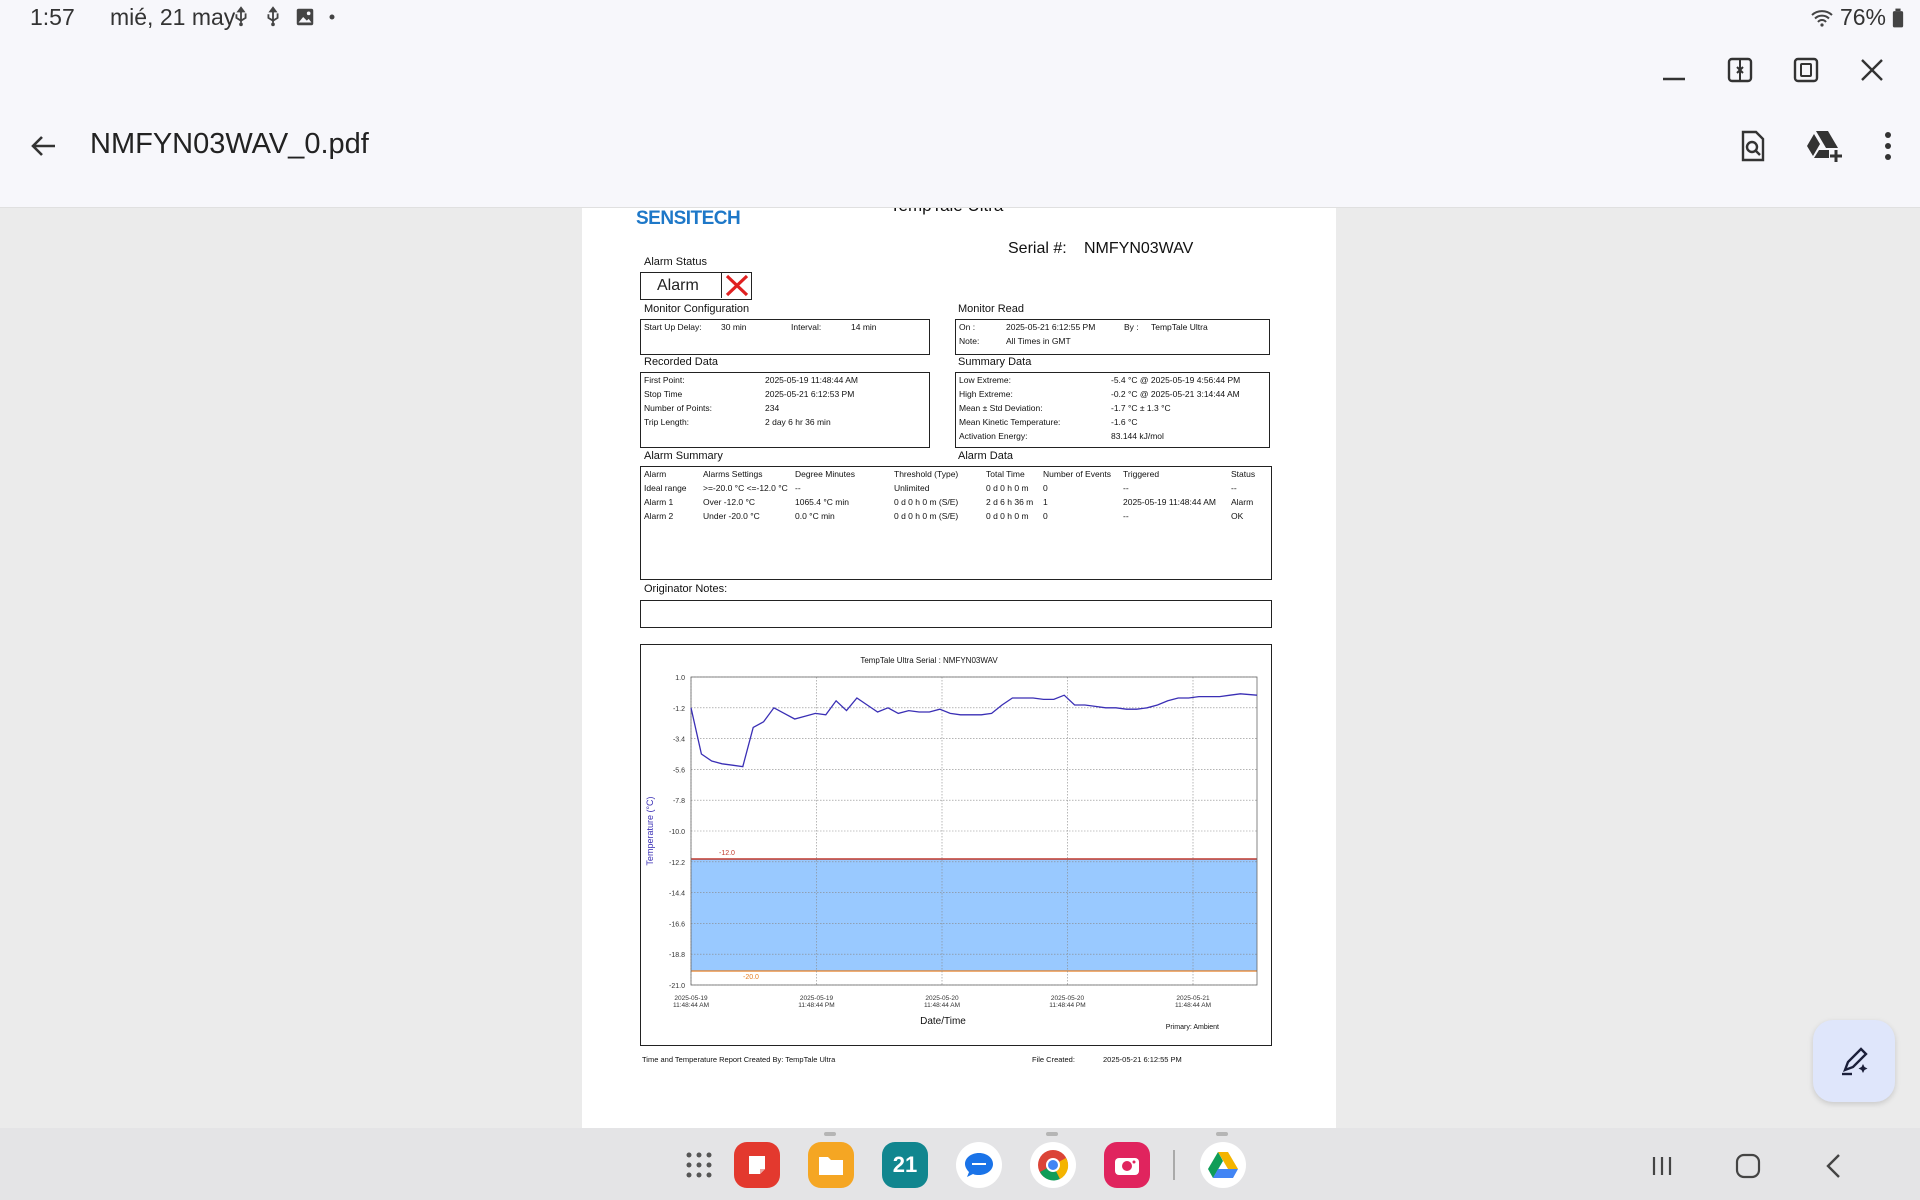 The height and width of the screenshot is (1200, 1920). Describe the element at coordinates (1834, 1166) in the screenshot. I see `back-nav-button` at that location.